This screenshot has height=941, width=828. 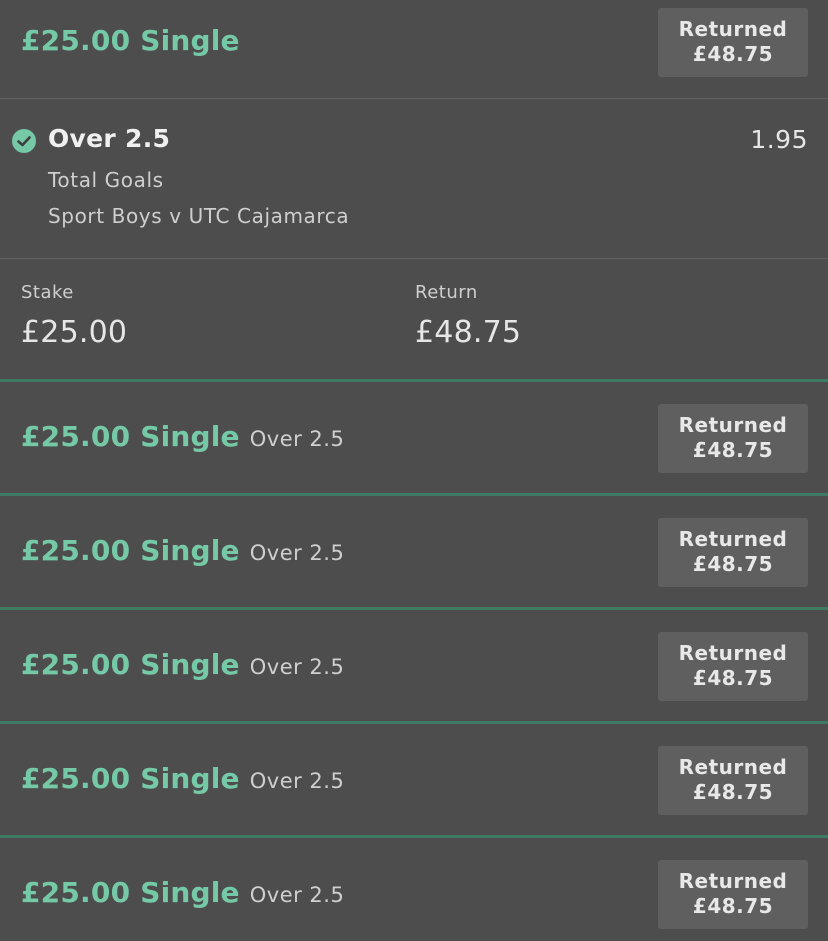 What do you see at coordinates (446, 292) in the screenshot?
I see `return-label: Return` at bounding box center [446, 292].